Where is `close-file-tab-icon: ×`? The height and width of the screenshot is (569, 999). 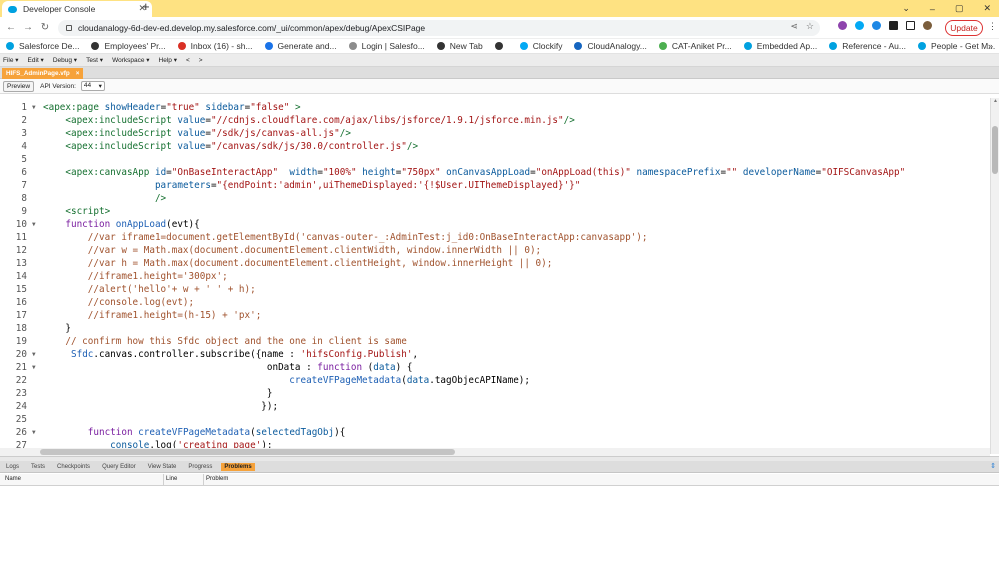 close-file-tab-icon: × is located at coordinates (78, 73).